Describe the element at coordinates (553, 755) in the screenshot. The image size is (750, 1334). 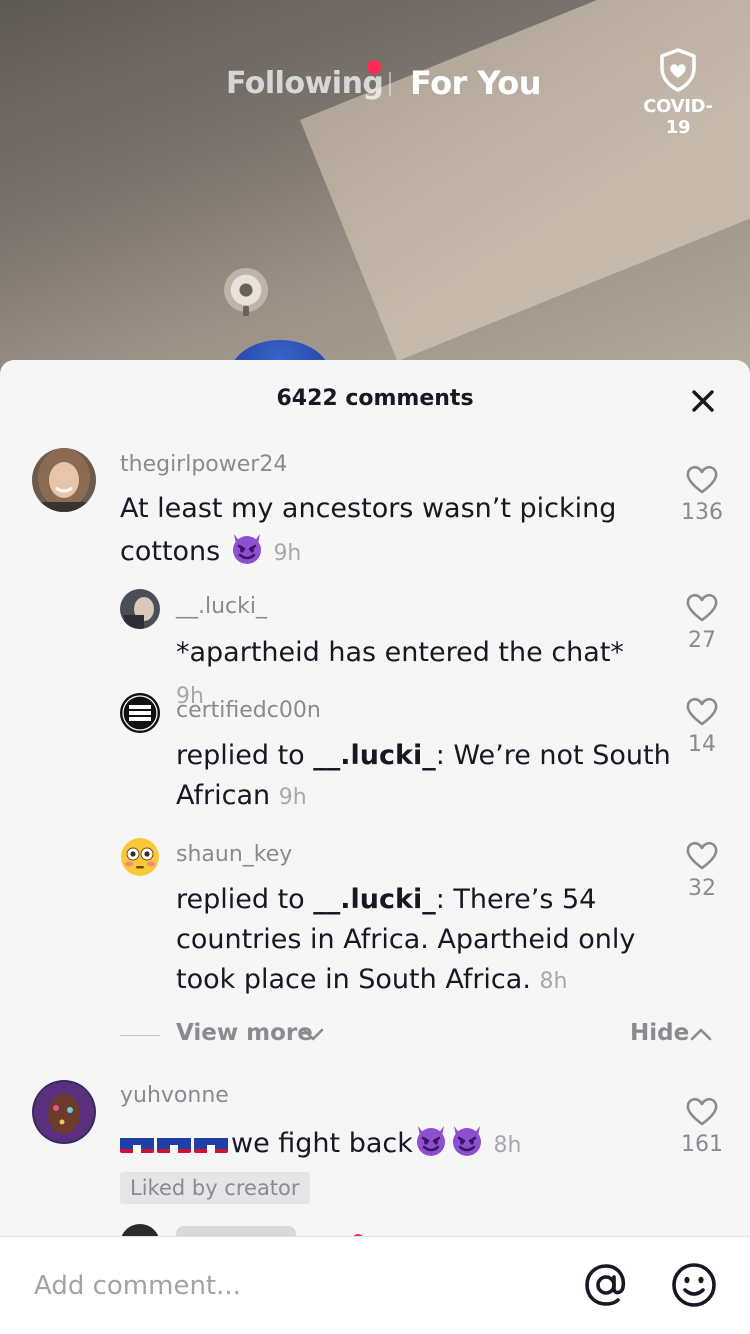
I see `reply-text-line: : We’re not South` at that location.